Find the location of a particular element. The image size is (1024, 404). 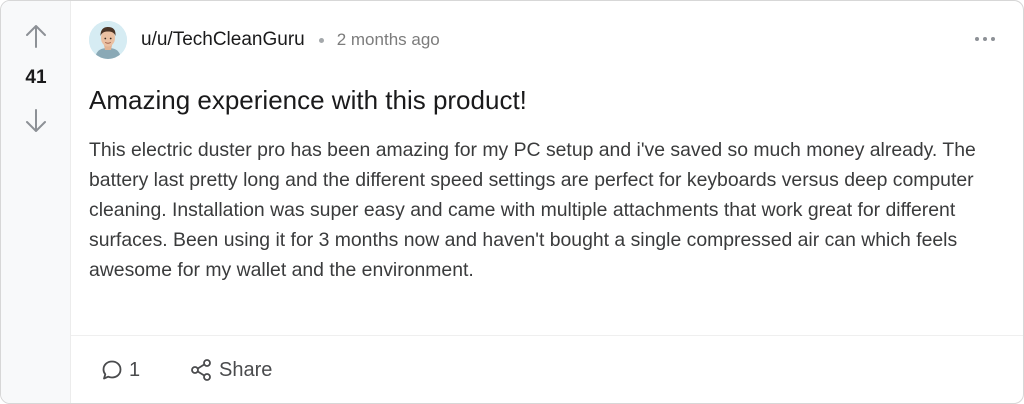

share-button: Share is located at coordinates (230, 370).